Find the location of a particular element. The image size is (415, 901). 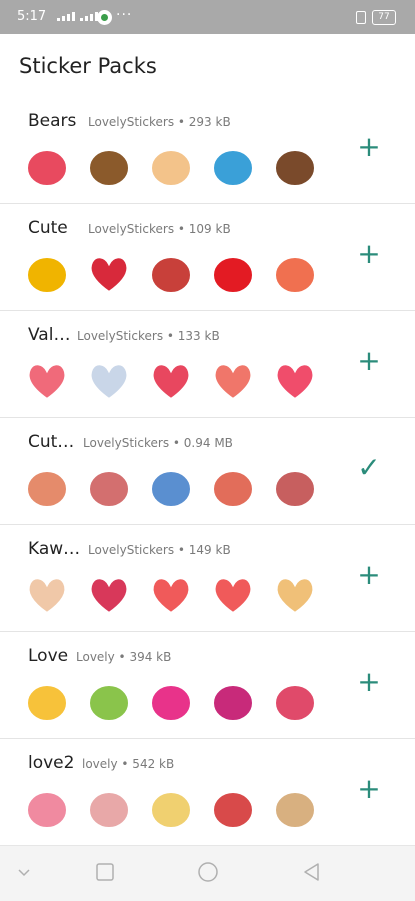

vibrate-icon is located at coordinates (361, 17).